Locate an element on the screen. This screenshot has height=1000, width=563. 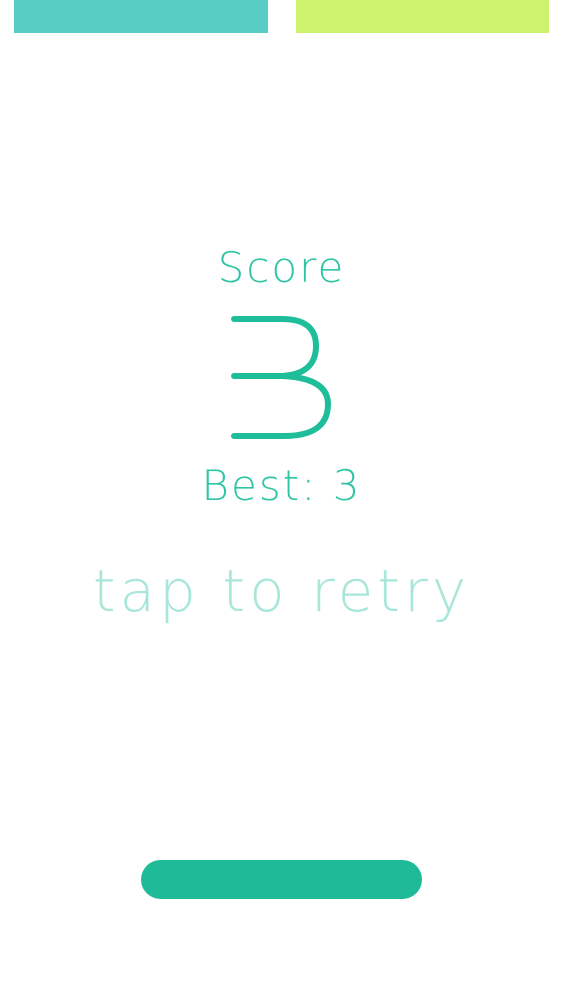
tap-to-retry-prompt: tap to retry is located at coordinates (281, 591).